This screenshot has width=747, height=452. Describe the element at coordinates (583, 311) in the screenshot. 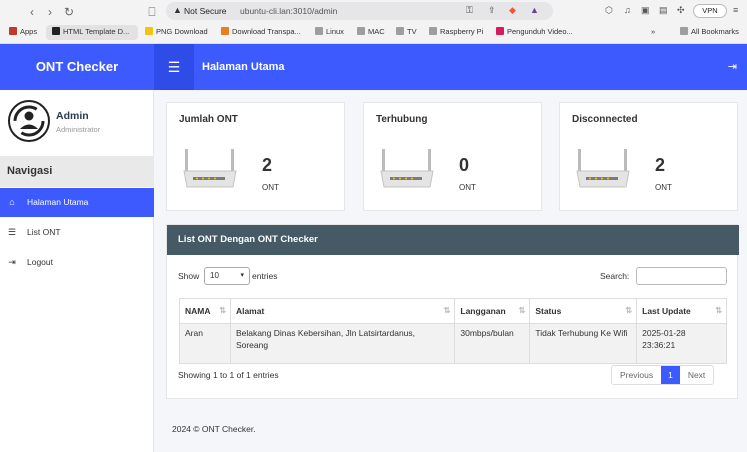

I see `column-header-status: Status ⇅` at that location.